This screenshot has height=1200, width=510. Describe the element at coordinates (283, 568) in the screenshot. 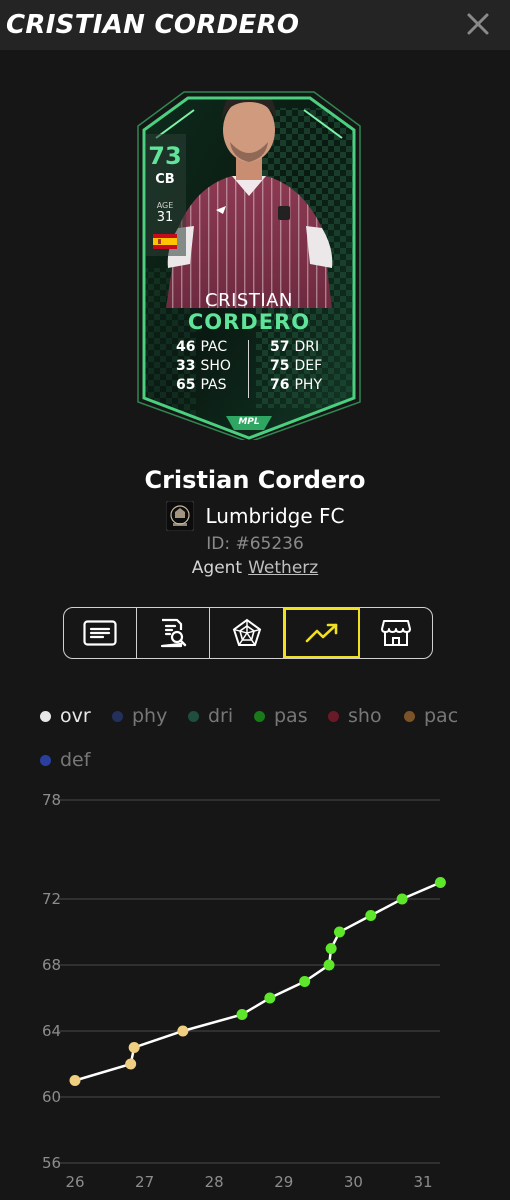

I see `agent-link: Wetherz` at that location.